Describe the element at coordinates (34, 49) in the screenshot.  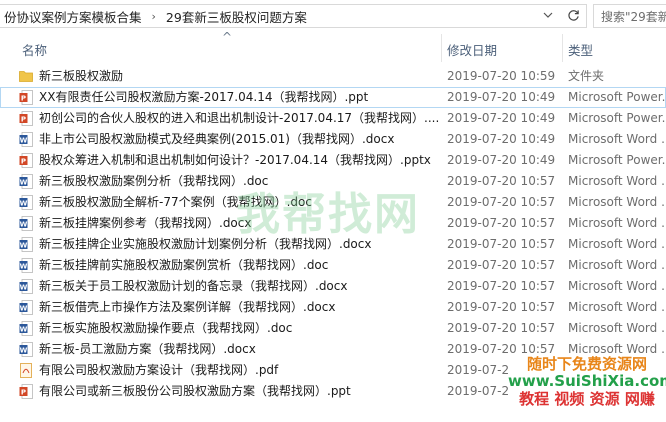
I see `column-header-name: 名称` at that location.